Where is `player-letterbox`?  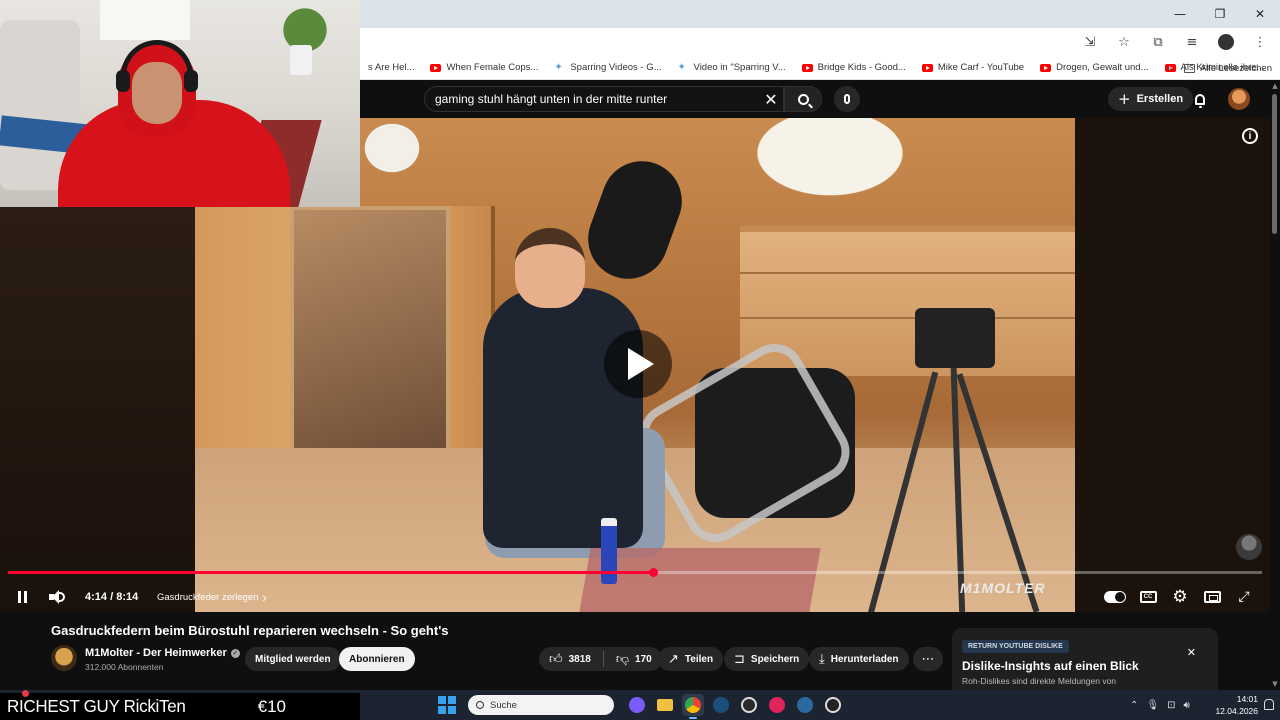 player-letterbox is located at coordinates (97, 409).